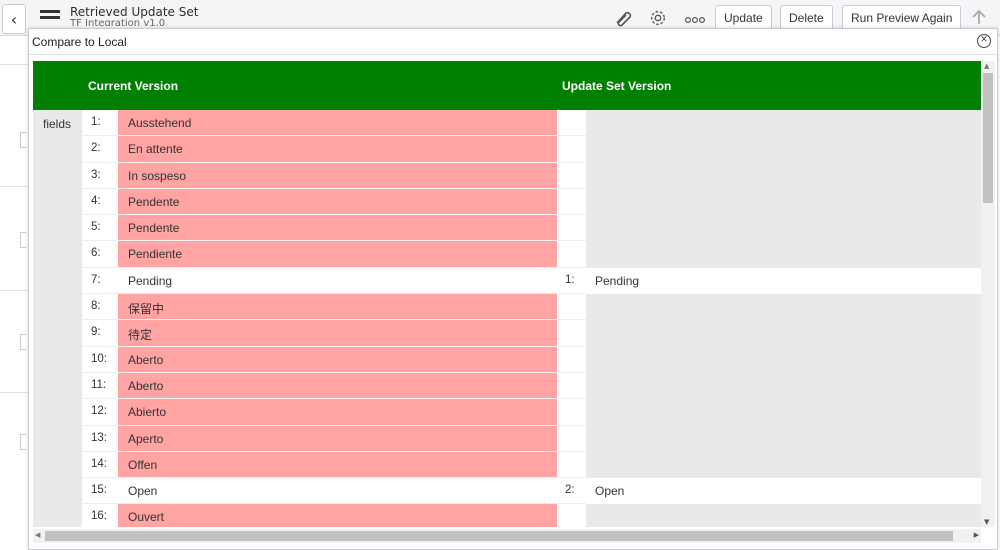 The height and width of the screenshot is (550, 1000). What do you see at coordinates (14, 19) in the screenshot?
I see `back-icon: ‹` at bounding box center [14, 19].